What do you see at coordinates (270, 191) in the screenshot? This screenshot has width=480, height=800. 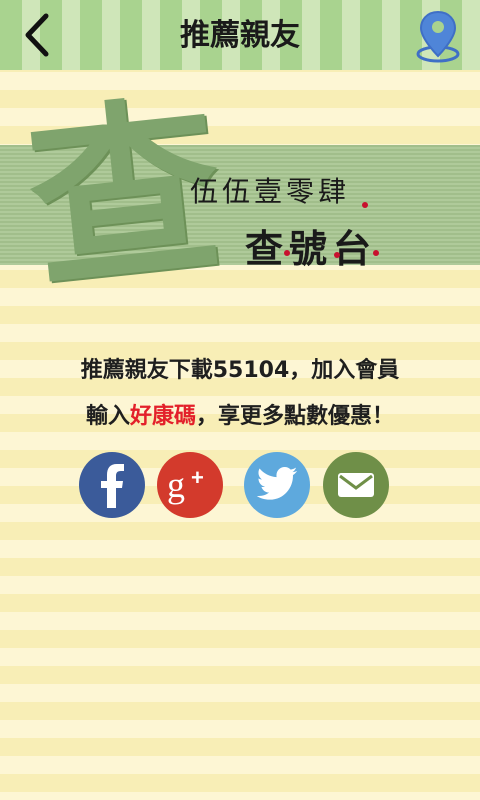 I see `brand-number-text: 伍伍壹零肆` at bounding box center [270, 191].